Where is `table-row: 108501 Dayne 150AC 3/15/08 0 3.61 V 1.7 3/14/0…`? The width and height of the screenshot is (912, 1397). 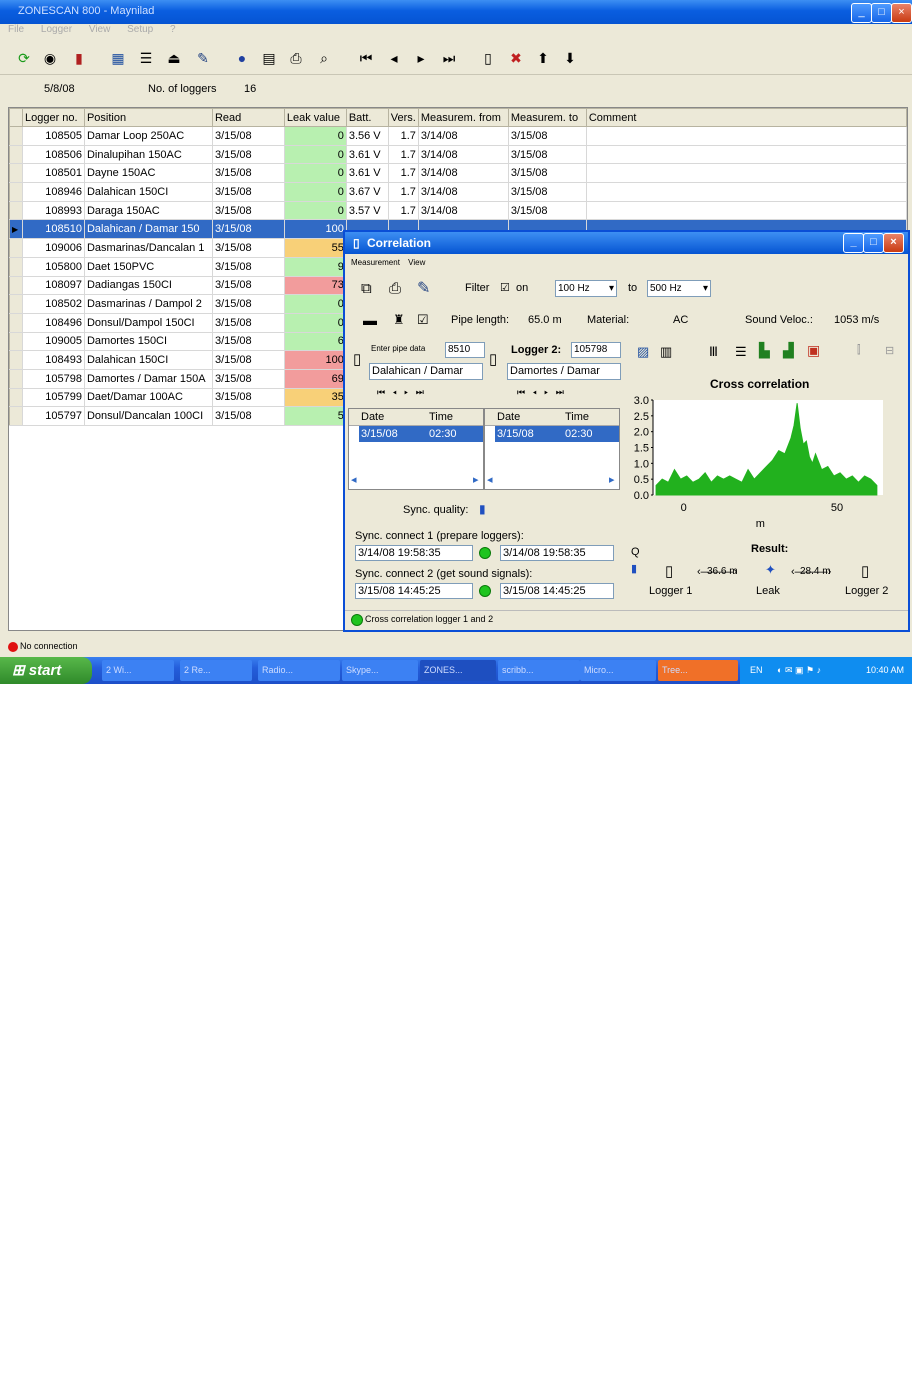
table-row: 108501 Dayne 150AC 3/15/08 0 3.61 V 1.7 3/14/0… is located at coordinates (458, 173).